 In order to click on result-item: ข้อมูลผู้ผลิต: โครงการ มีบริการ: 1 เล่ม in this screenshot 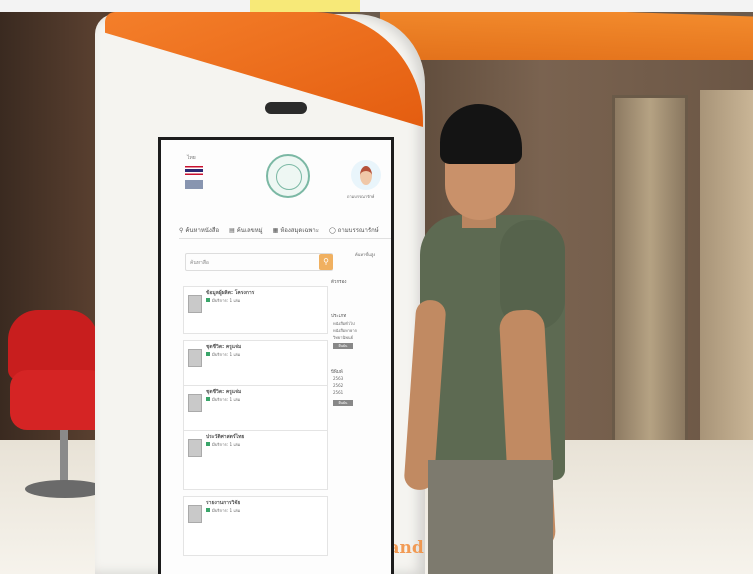, I will do `click(255, 310)`.